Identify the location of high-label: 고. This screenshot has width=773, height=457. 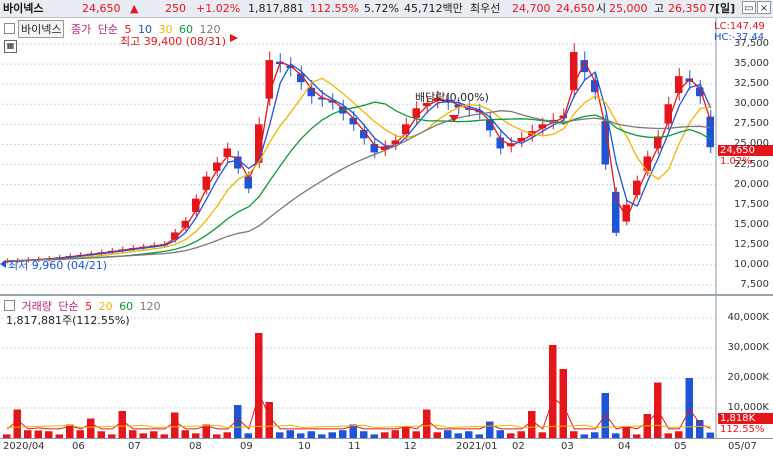
(659, 8).